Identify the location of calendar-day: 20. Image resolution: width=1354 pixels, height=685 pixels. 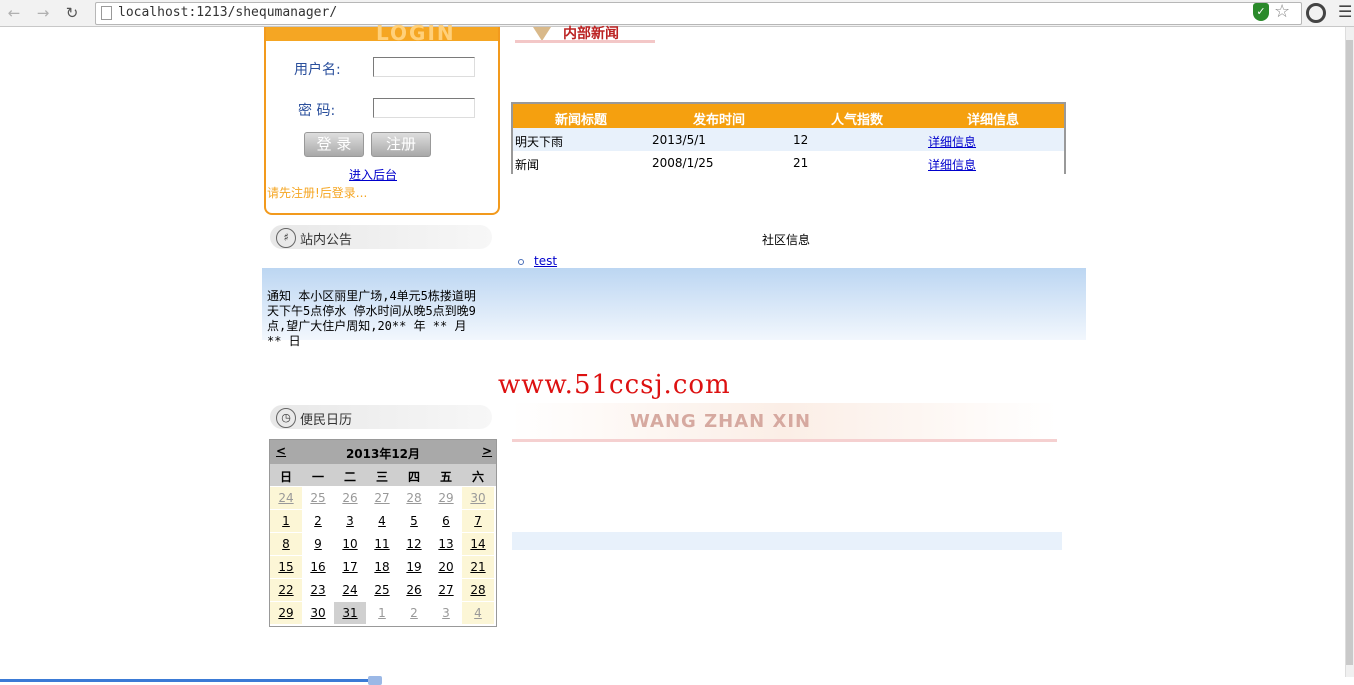
(446, 567).